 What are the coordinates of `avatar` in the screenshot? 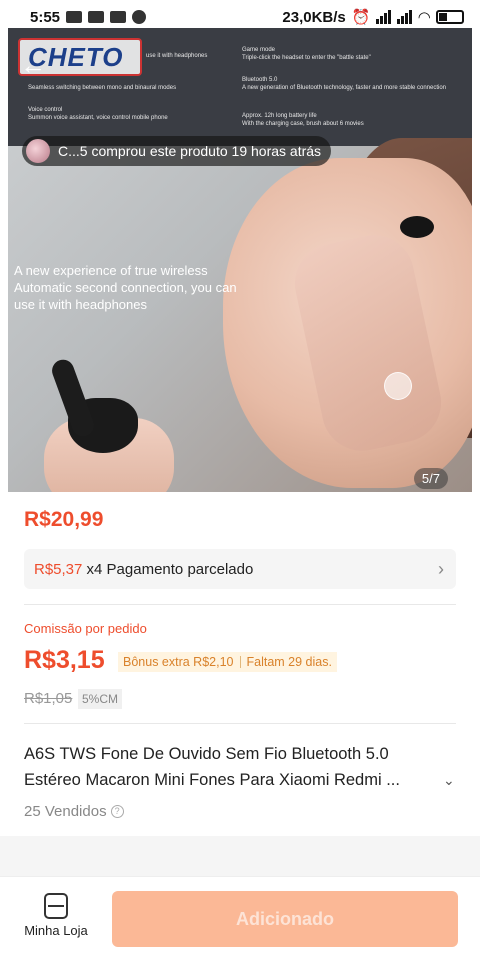 It's located at (38, 151).